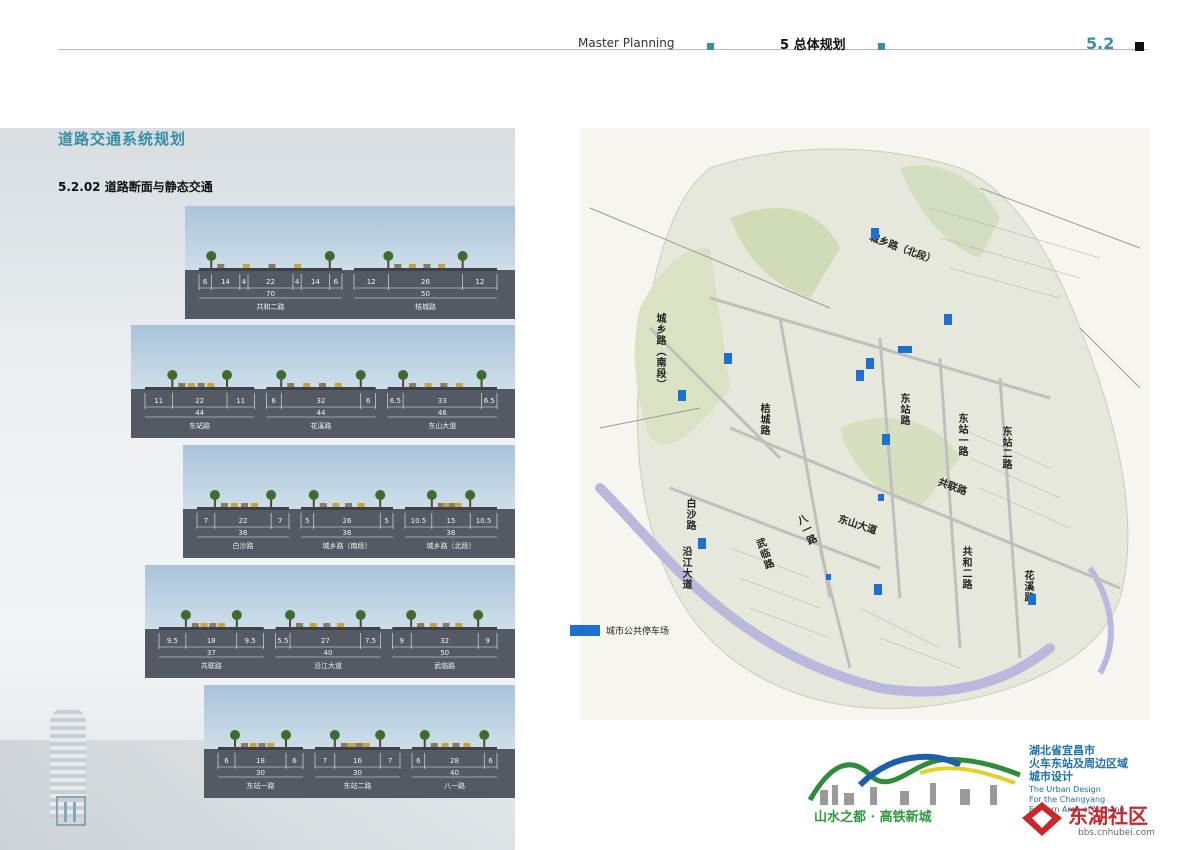 This screenshot has width=1200, height=850. Describe the element at coordinates (200, 426) in the screenshot. I see `road-name-label: 东站路` at that location.